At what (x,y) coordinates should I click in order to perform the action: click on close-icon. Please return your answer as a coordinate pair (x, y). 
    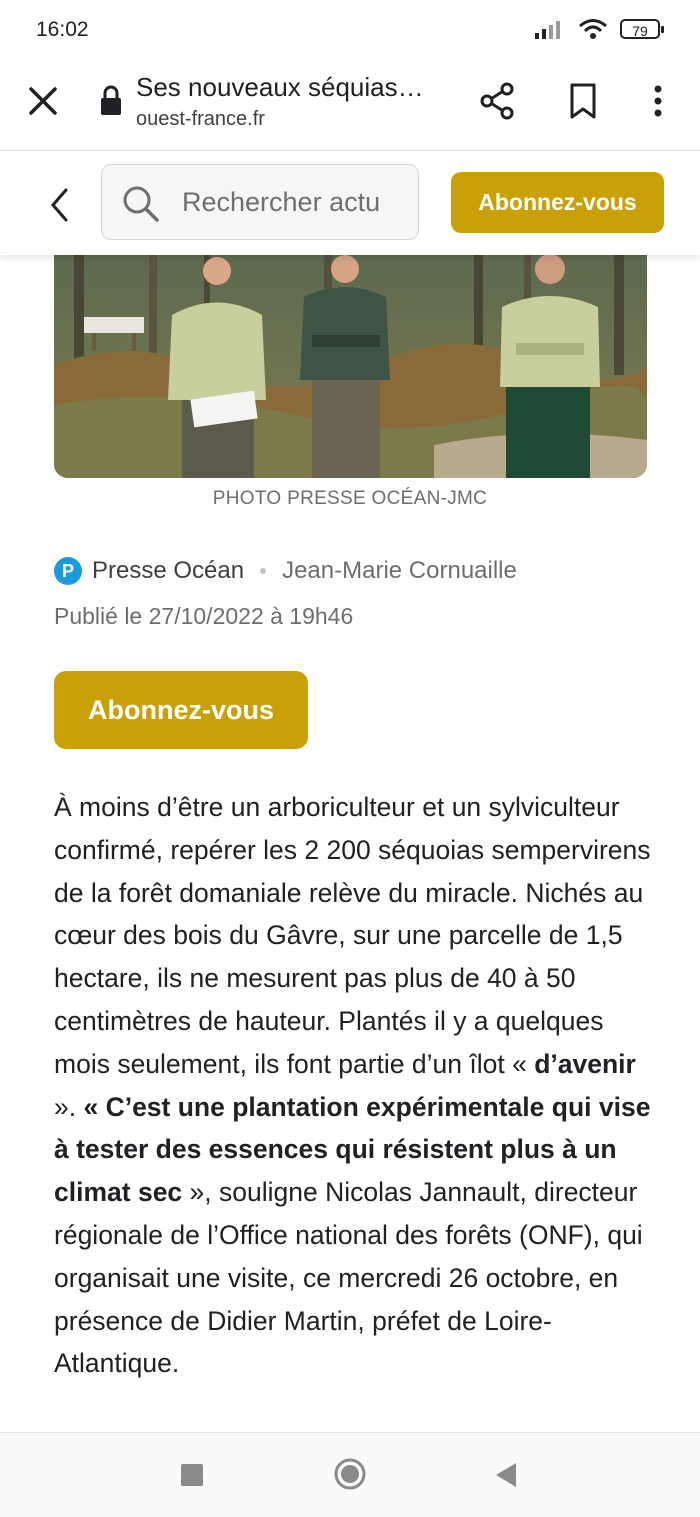
    Looking at the image, I should click on (43, 101).